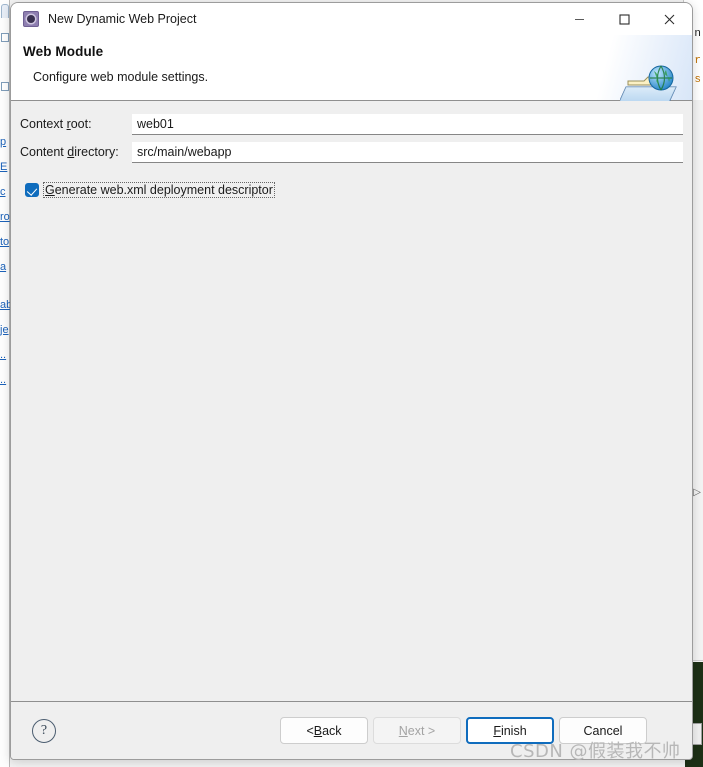 The height and width of the screenshot is (767, 703). What do you see at coordinates (5, 267) in the screenshot?
I see `background-link-fragment: a` at bounding box center [5, 267].